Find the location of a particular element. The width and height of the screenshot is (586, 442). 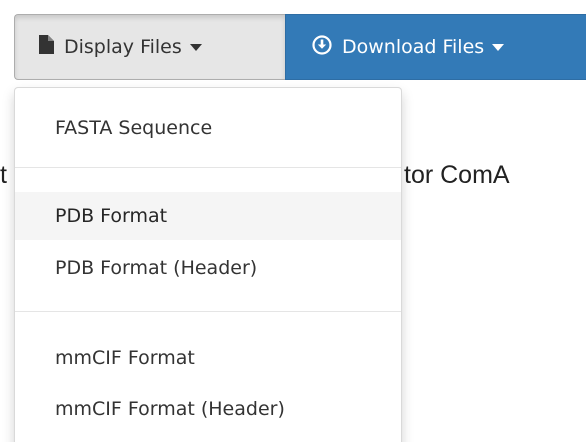

page-title-left-fragment: t is located at coordinates (3, 175).